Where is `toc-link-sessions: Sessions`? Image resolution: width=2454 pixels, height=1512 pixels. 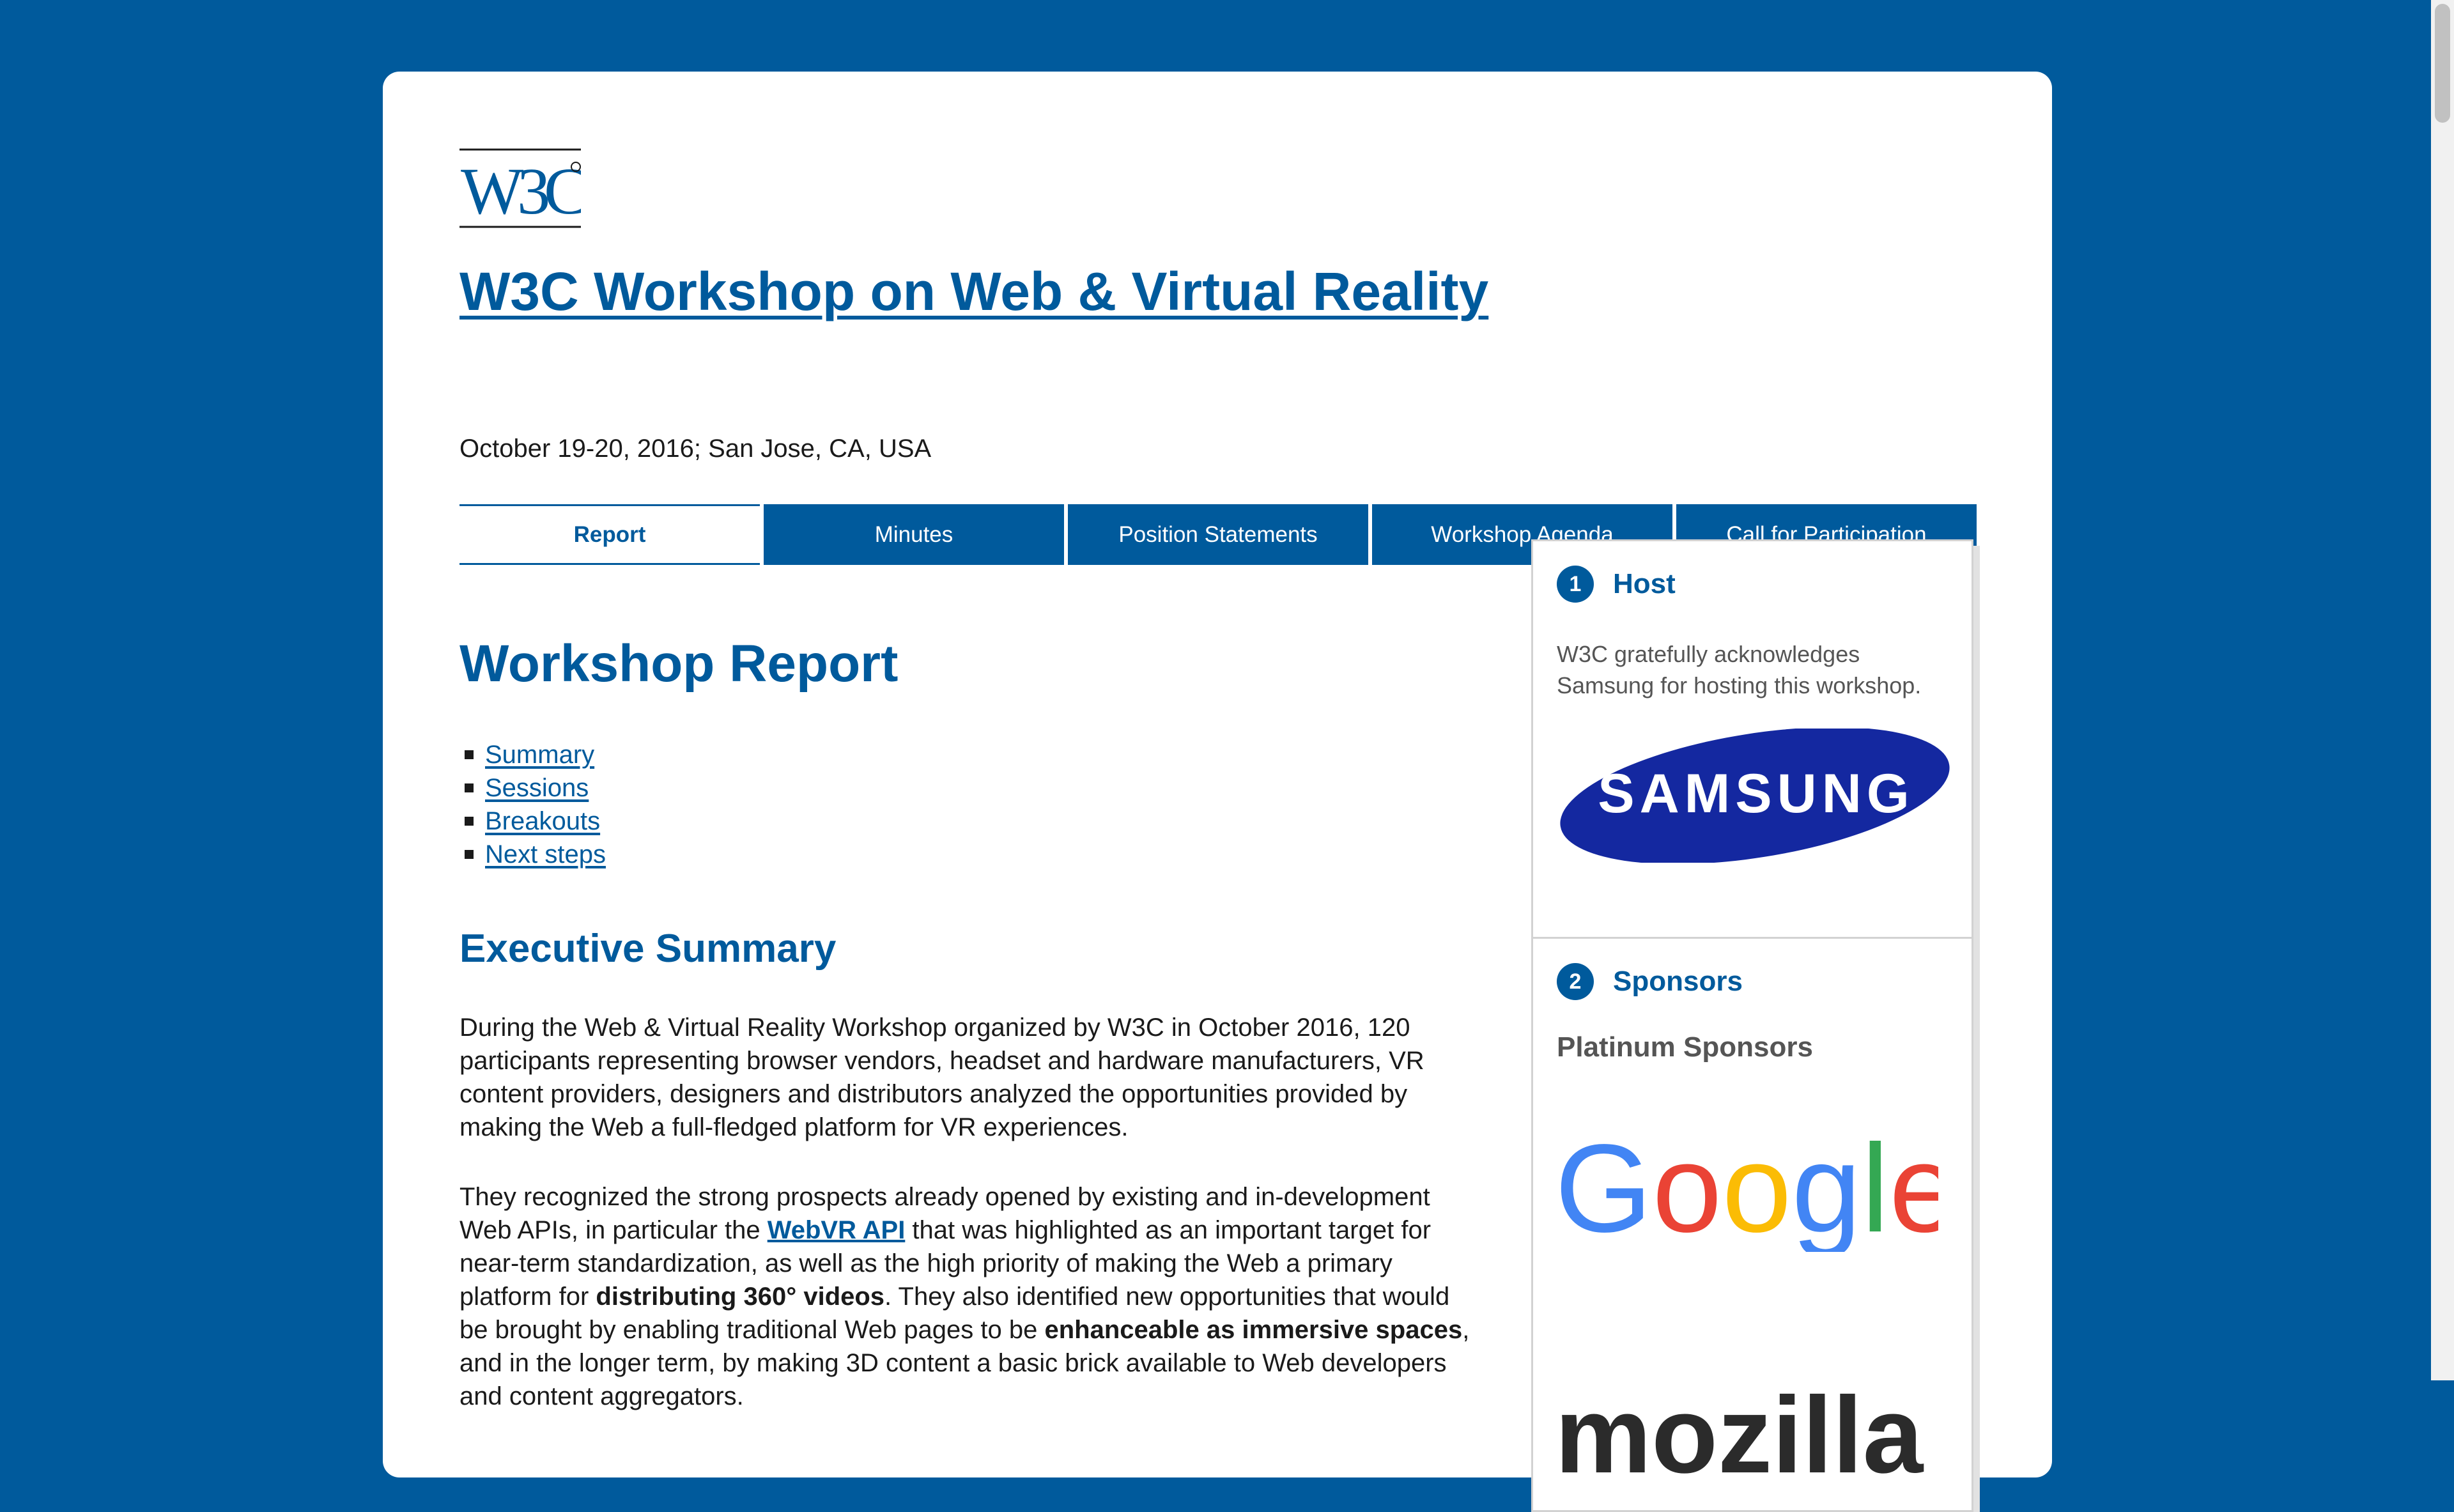 toc-link-sessions: Sessions is located at coordinates (537, 788).